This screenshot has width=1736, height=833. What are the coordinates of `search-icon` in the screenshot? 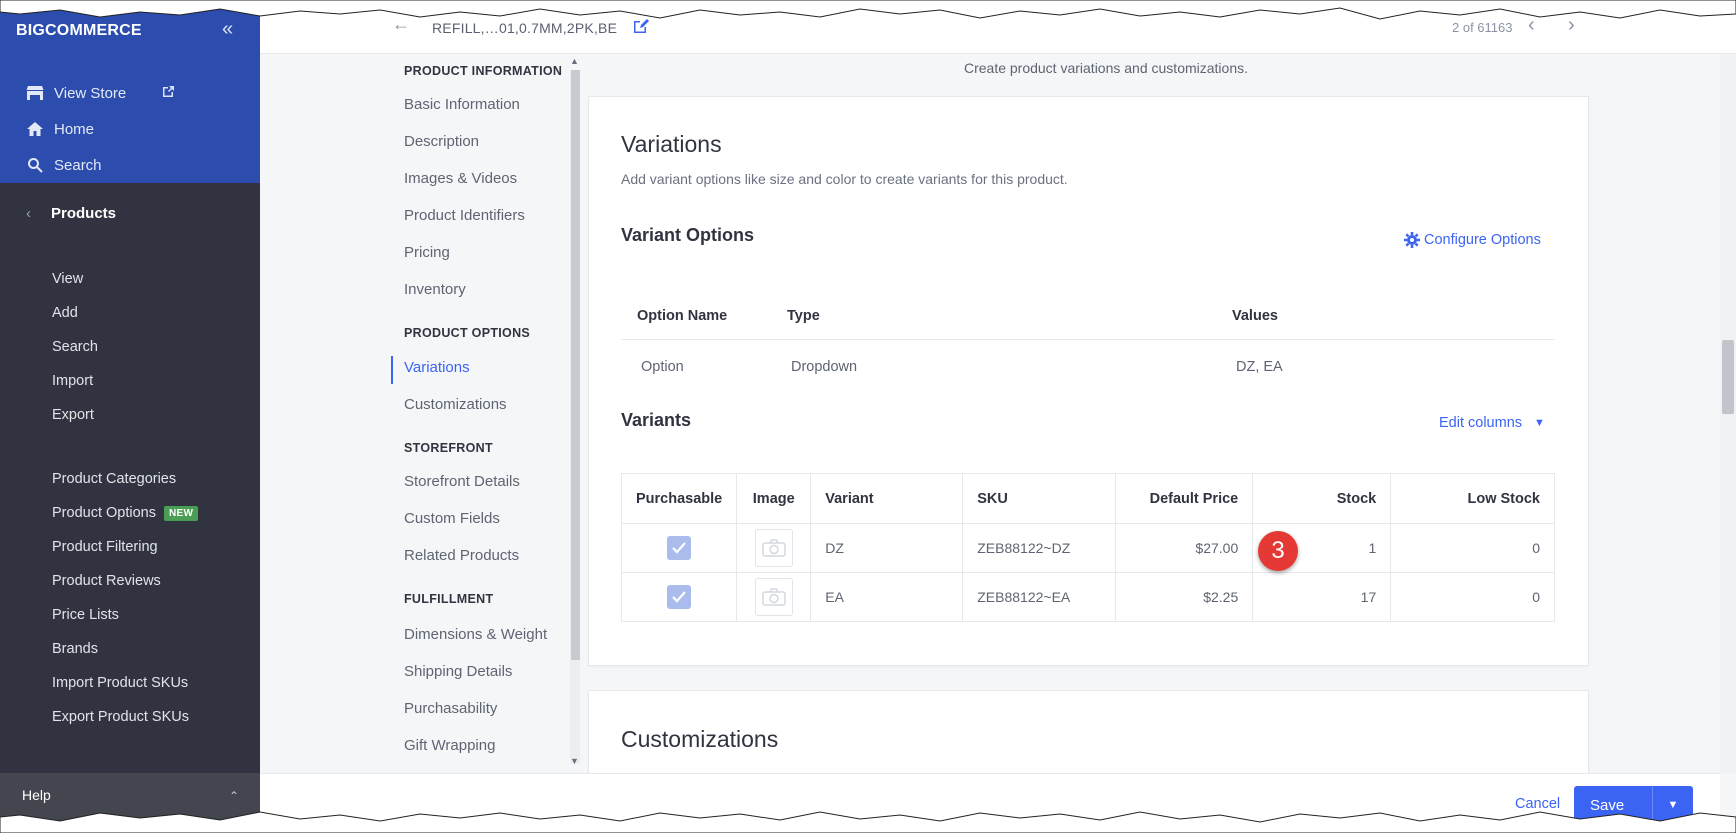 It's located at (35, 165).